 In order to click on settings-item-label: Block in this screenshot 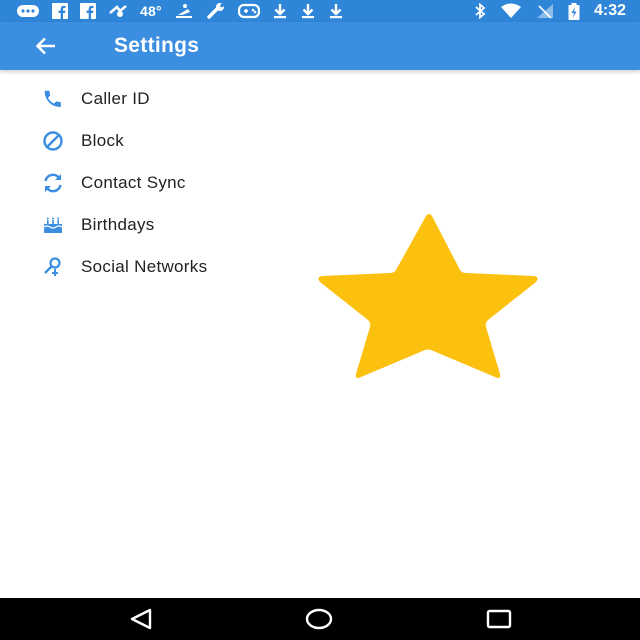, I will do `click(103, 140)`.